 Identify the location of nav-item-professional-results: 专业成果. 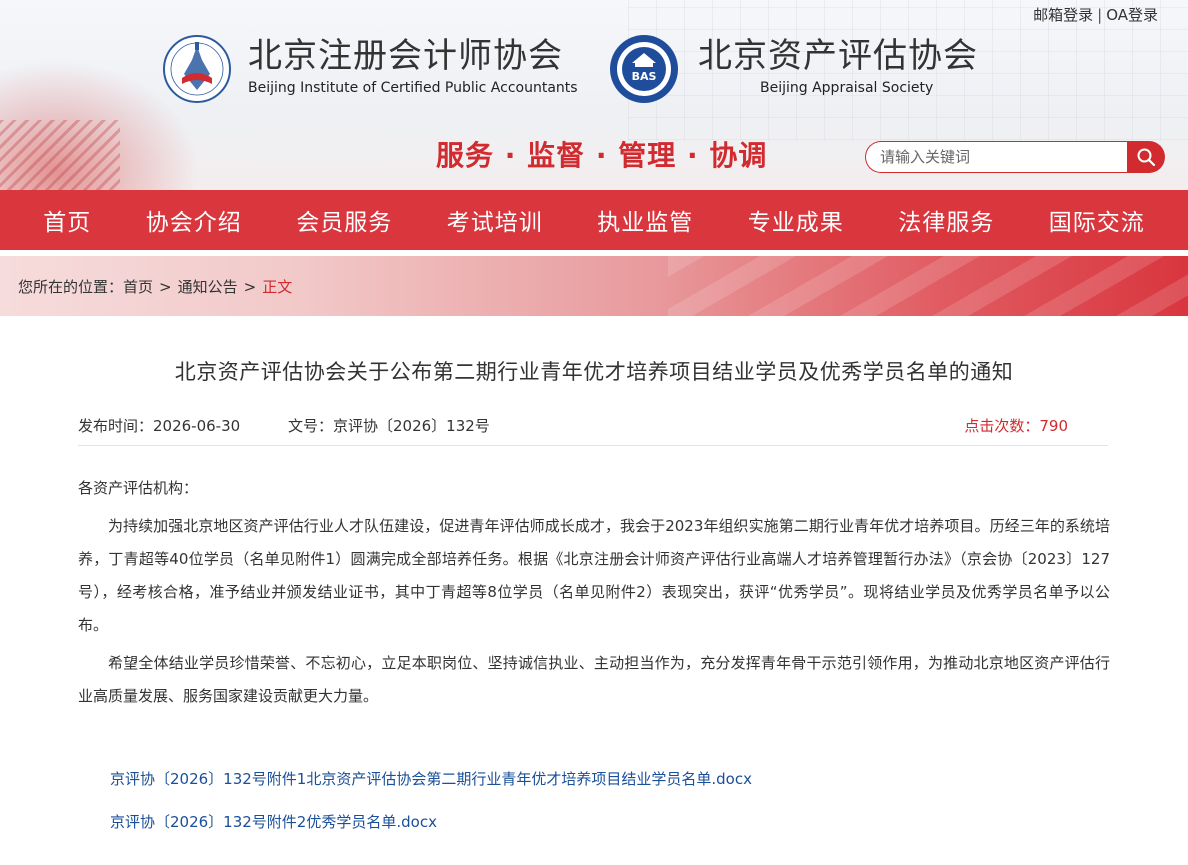
(796, 220).